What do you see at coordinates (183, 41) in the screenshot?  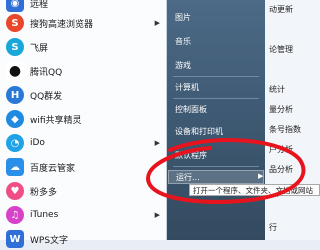 I see `menu-item-music: 音乐` at bounding box center [183, 41].